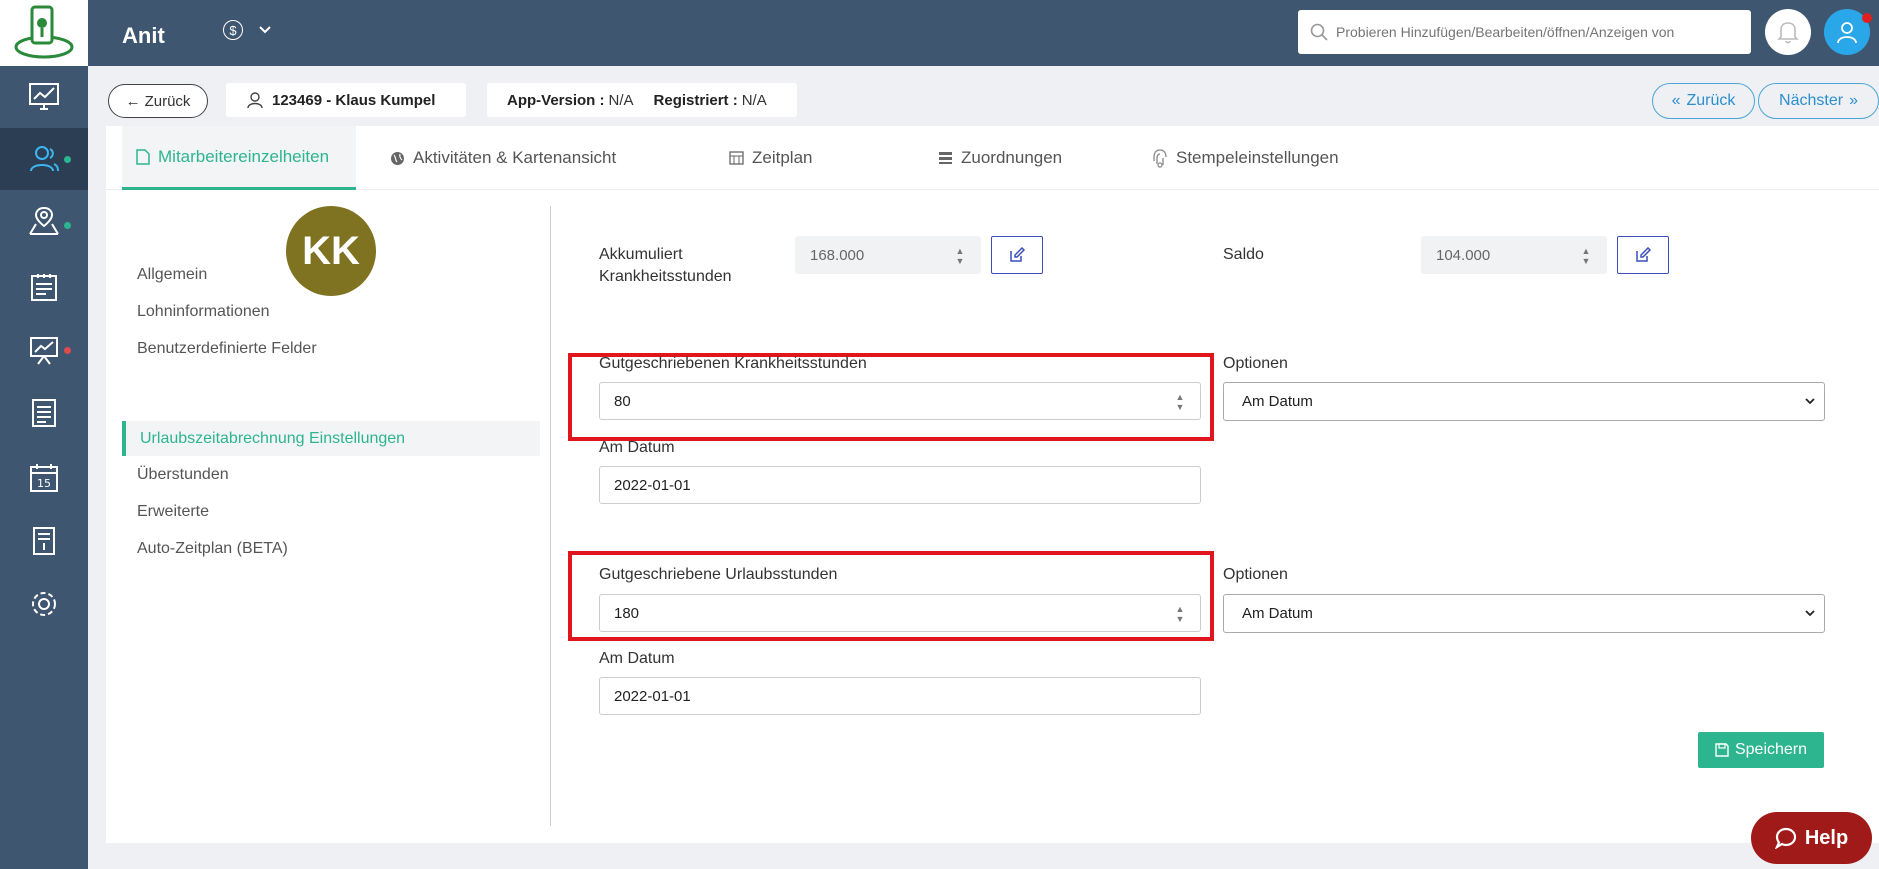 The width and height of the screenshot is (1879, 869). What do you see at coordinates (1826, 837) in the screenshot?
I see `help-label: Help` at bounding box center [1826, 837].